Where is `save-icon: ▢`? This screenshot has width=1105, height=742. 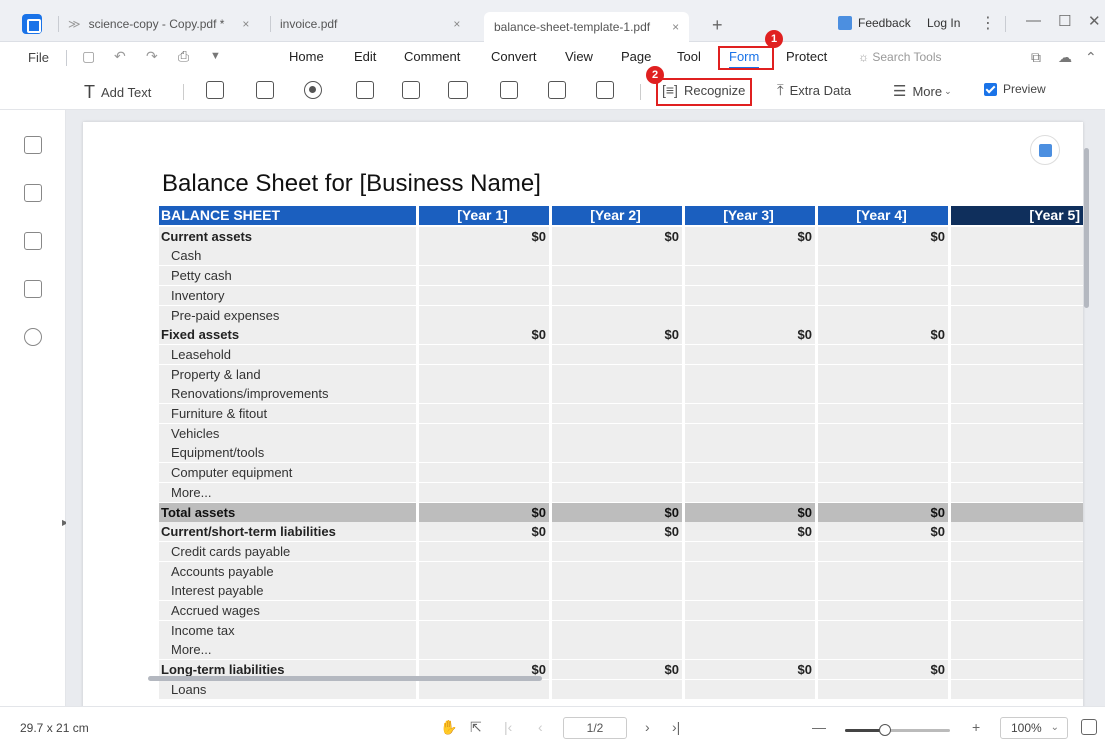
save-icon: ▢ is located at coordinates (88, 56).